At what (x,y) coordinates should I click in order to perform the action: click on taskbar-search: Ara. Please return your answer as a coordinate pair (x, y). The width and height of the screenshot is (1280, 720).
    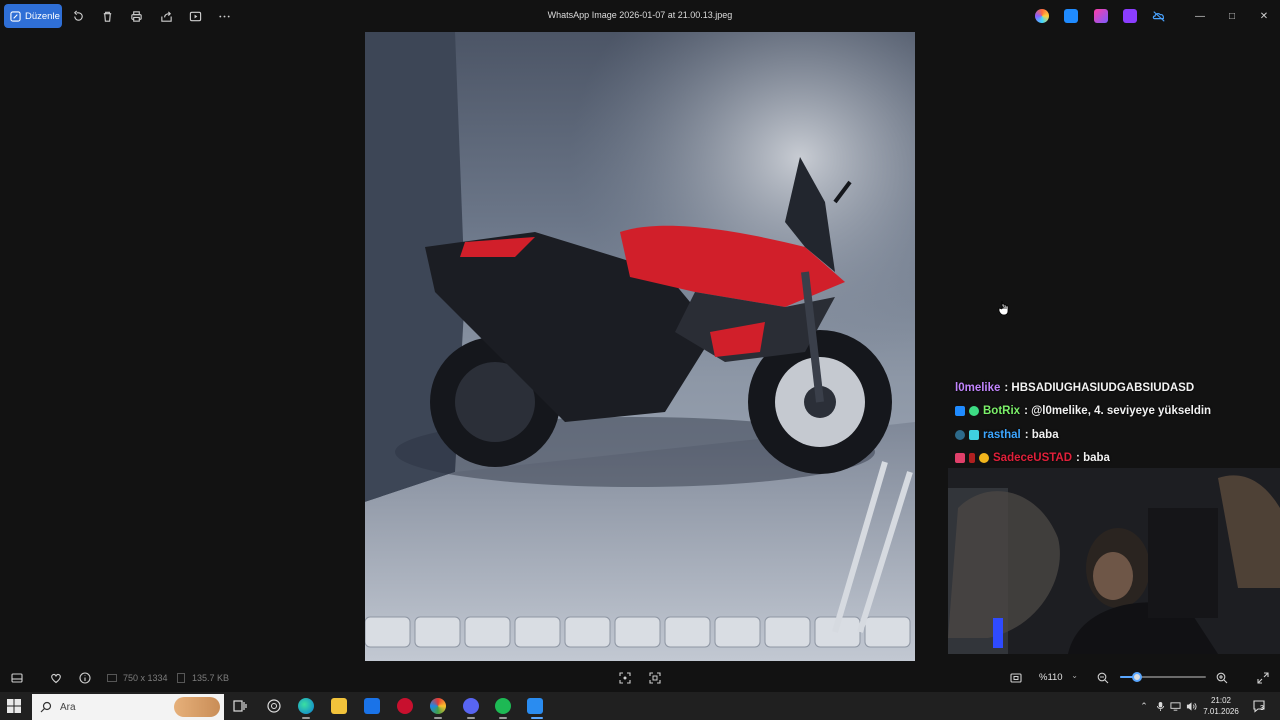
    Looking at the image, I should click on (128, 707).